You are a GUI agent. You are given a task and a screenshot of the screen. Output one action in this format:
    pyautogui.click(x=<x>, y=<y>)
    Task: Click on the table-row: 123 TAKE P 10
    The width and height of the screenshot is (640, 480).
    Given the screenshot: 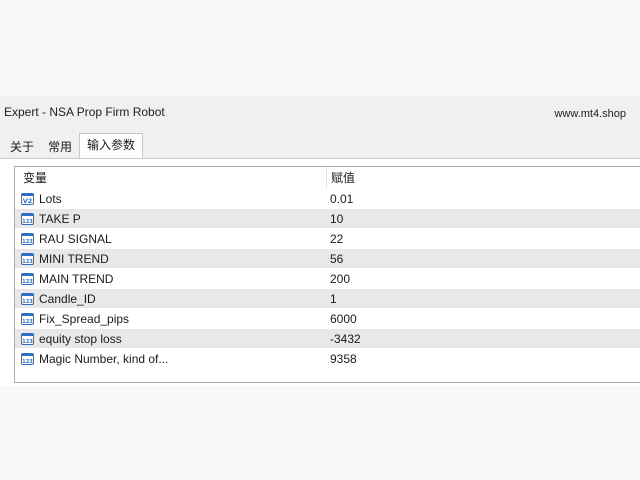 What is the action you would take?
    pyautogui.click(x=327, y=219)
    